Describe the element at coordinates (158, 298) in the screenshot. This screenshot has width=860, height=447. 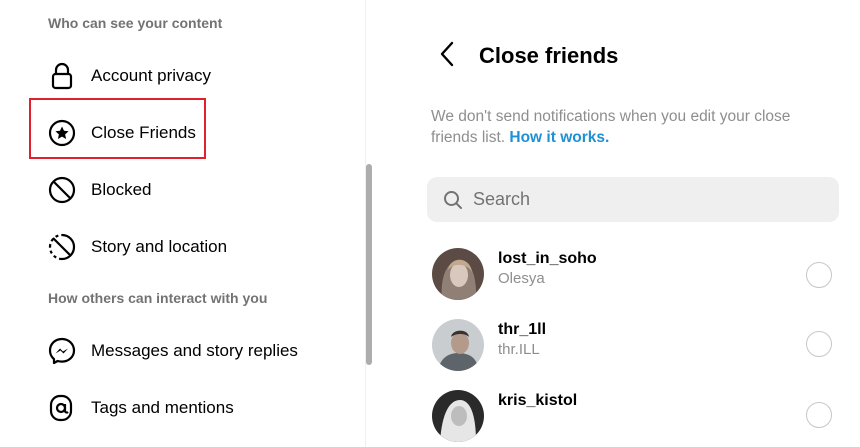
I see `section-header-interactions: How others can interact with you` at that location.